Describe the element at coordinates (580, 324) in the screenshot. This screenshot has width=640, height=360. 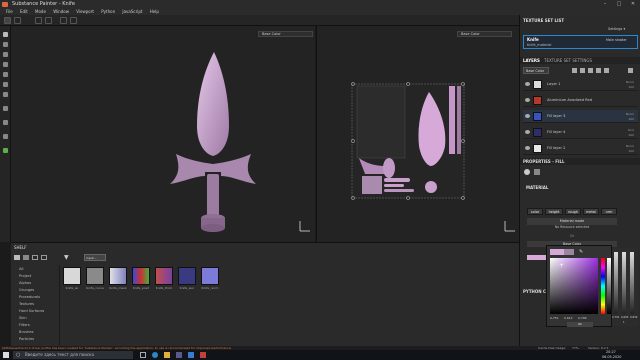
I see `picker-ok-button: Ok` at that location.